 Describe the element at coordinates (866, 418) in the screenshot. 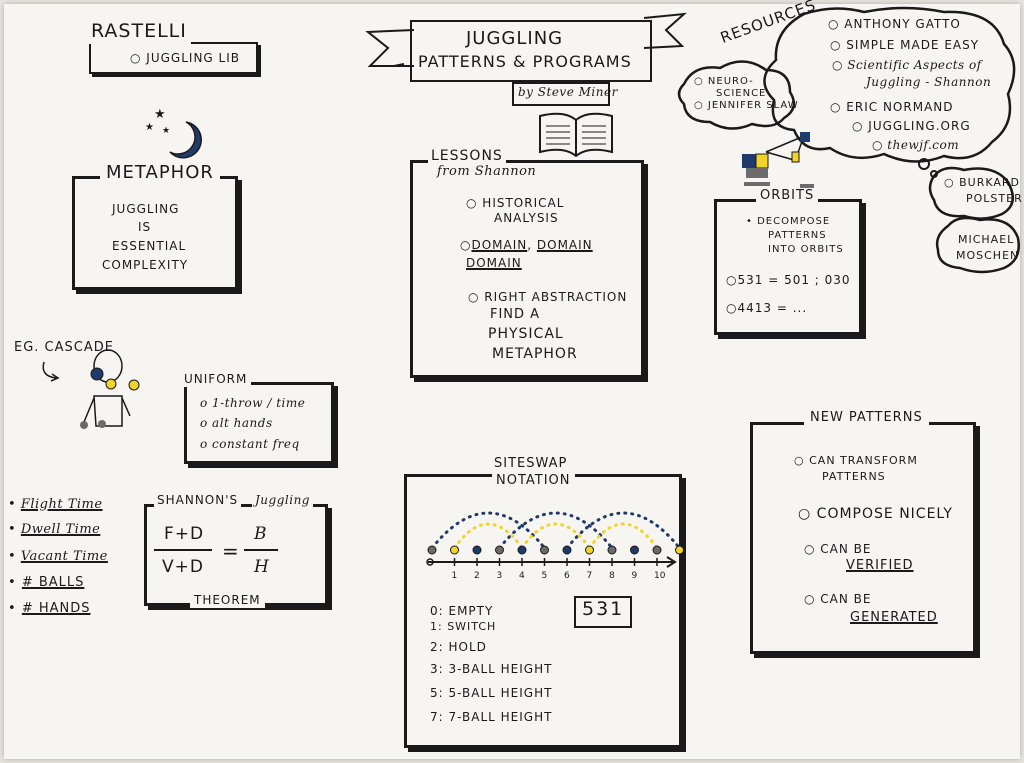

I see `new-patterns-heading: New Patterns` at that location.